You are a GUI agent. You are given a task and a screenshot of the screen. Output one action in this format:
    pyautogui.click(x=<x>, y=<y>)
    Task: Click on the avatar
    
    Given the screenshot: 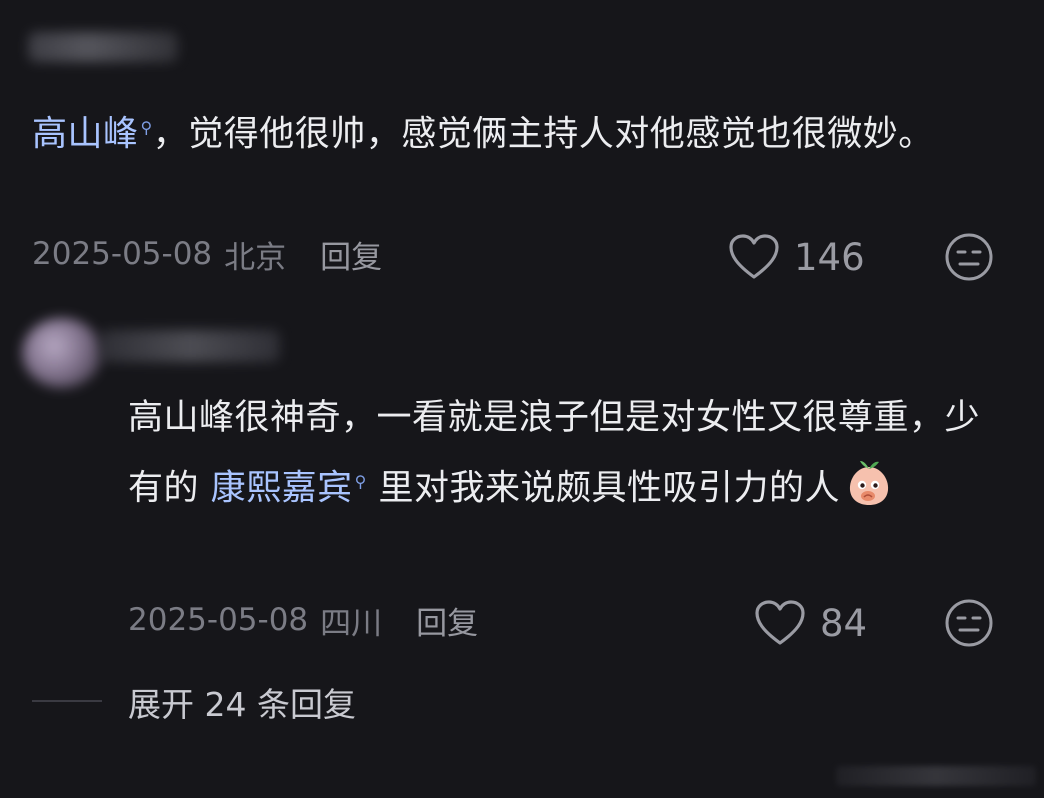 What is the action you would take?
    pyautogui.click(x=62, y=353)
    